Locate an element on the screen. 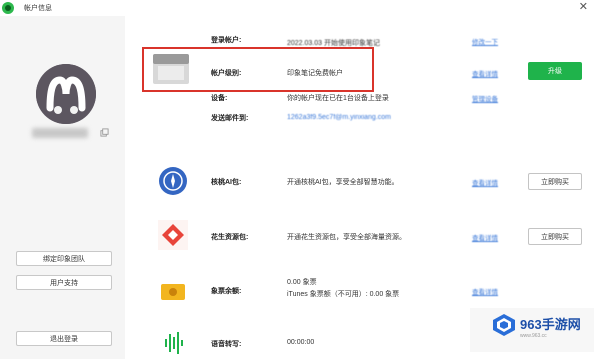 The height and width of the screenshot is (359, 596). avatar is located at coordinates (66, 94).